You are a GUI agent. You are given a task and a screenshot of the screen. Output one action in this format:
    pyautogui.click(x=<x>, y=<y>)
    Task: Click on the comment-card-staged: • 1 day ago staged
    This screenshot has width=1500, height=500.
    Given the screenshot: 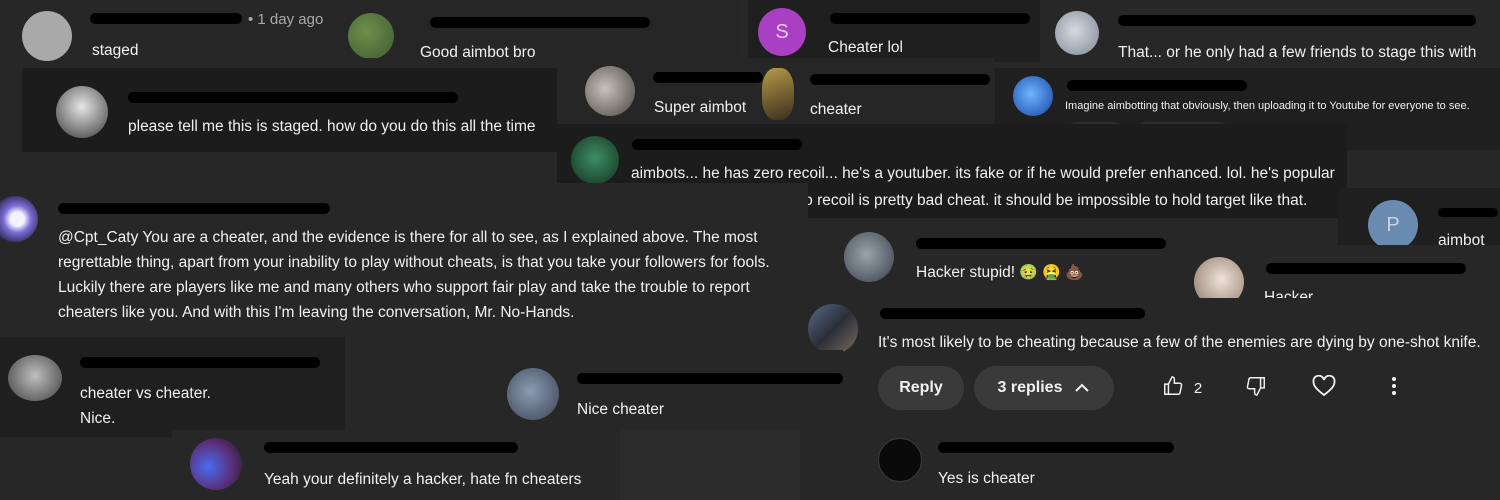 What is the action you would take?
    pyautogui.click(x=172, y=36)
    